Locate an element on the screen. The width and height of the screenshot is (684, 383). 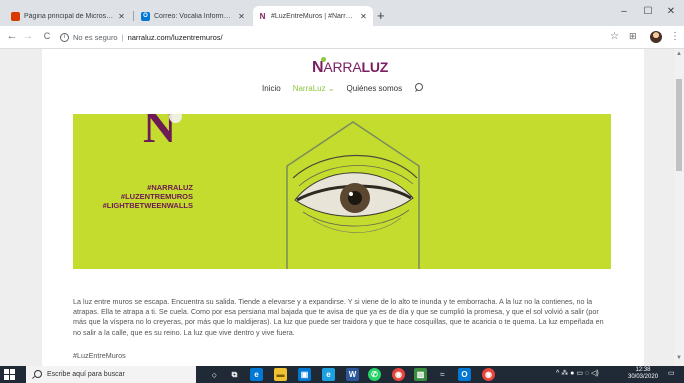
menu-item-inicio: Inicio is located at coordinates (271, 88).